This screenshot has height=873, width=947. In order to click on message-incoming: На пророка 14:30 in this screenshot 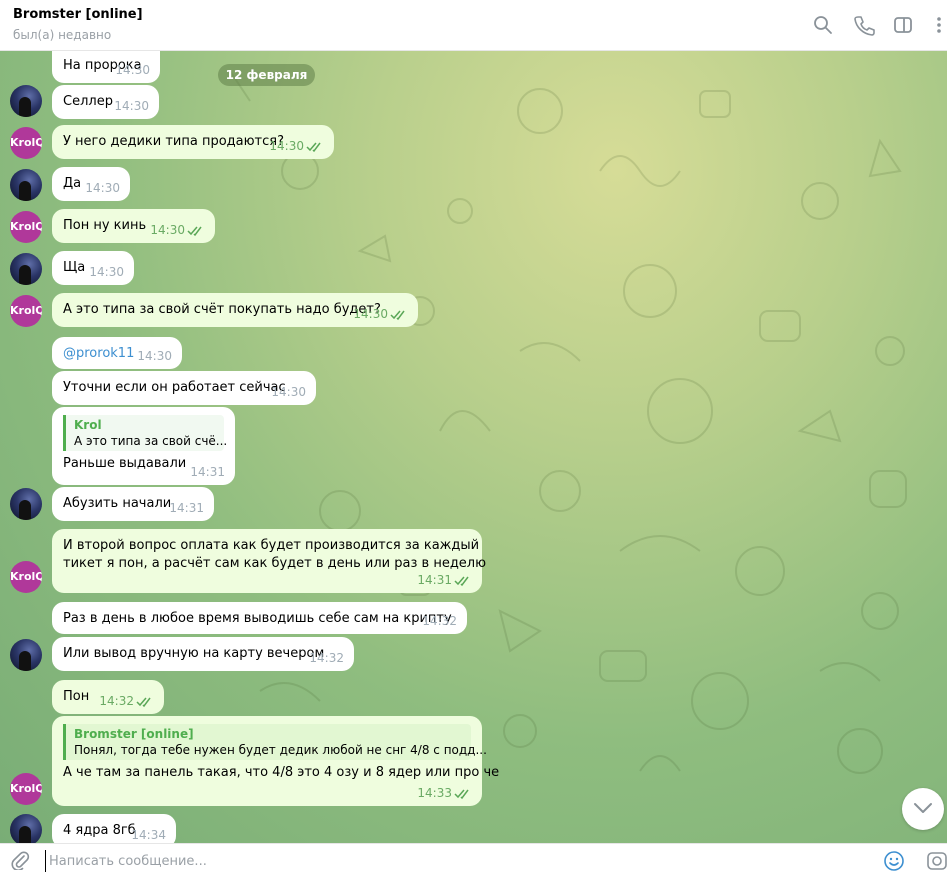, I will do `click(106, 67)`.